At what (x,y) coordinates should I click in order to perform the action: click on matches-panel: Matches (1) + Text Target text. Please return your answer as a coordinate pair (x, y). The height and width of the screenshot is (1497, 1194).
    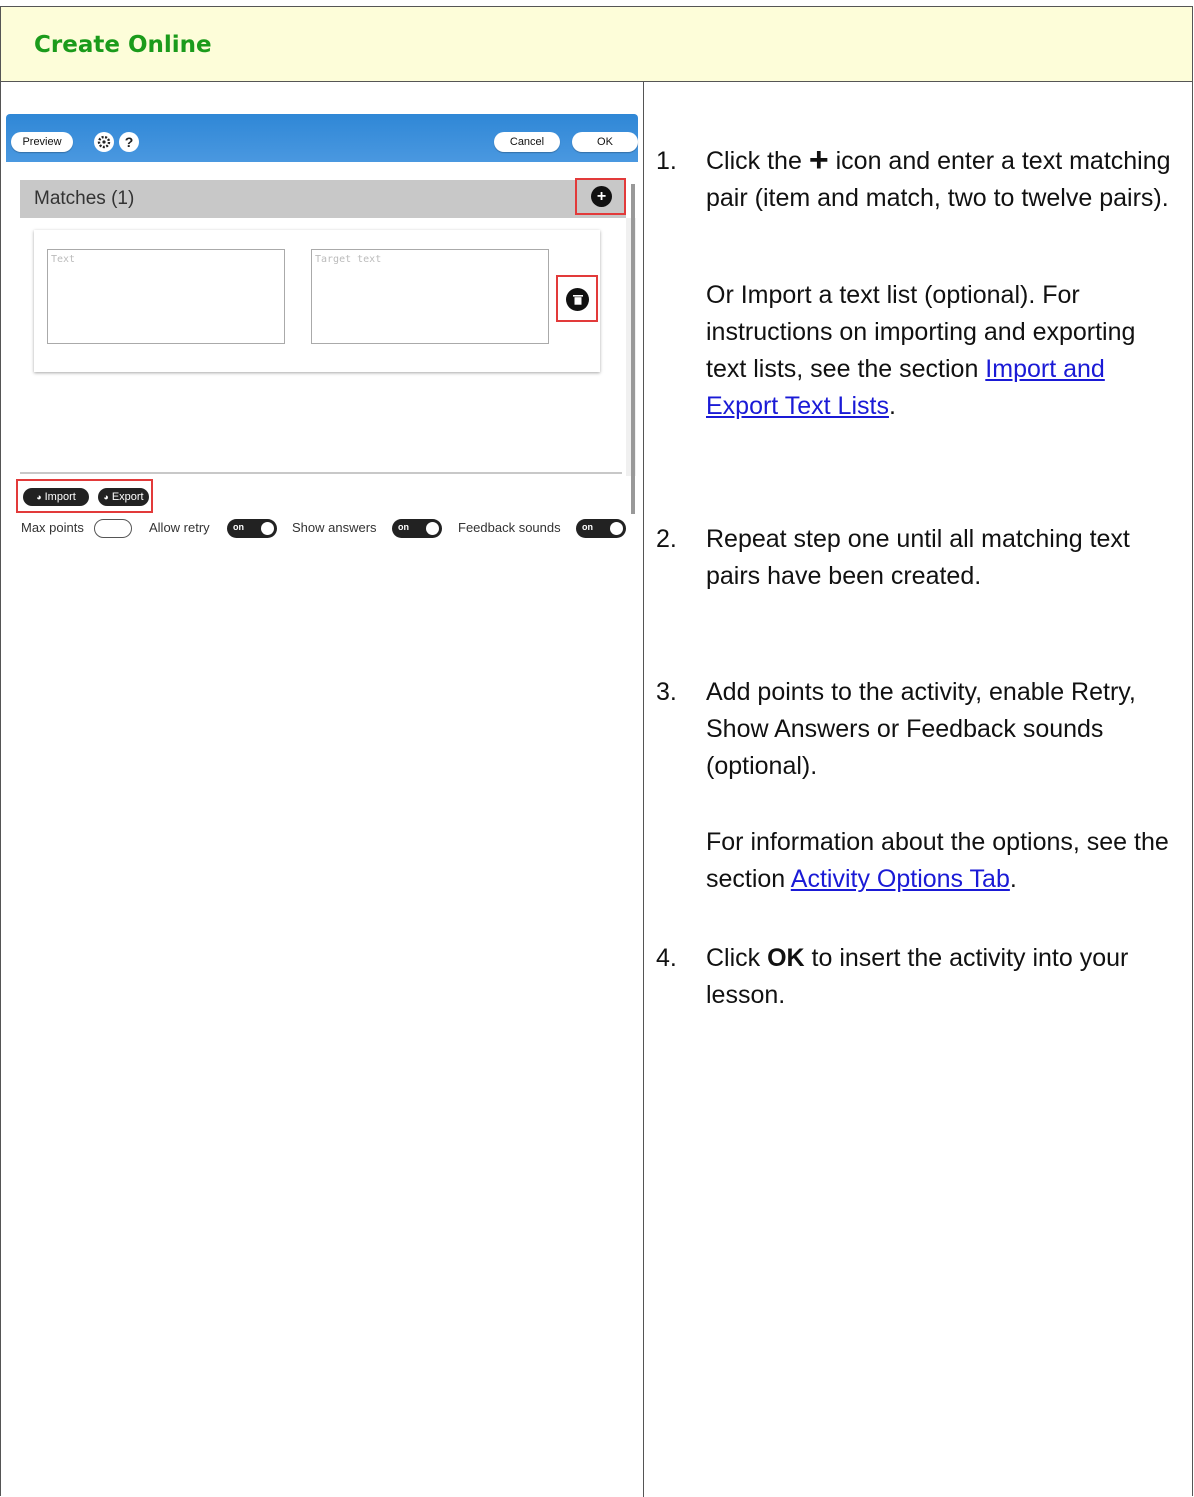
    Looking at the image, I should click on (328, 327).